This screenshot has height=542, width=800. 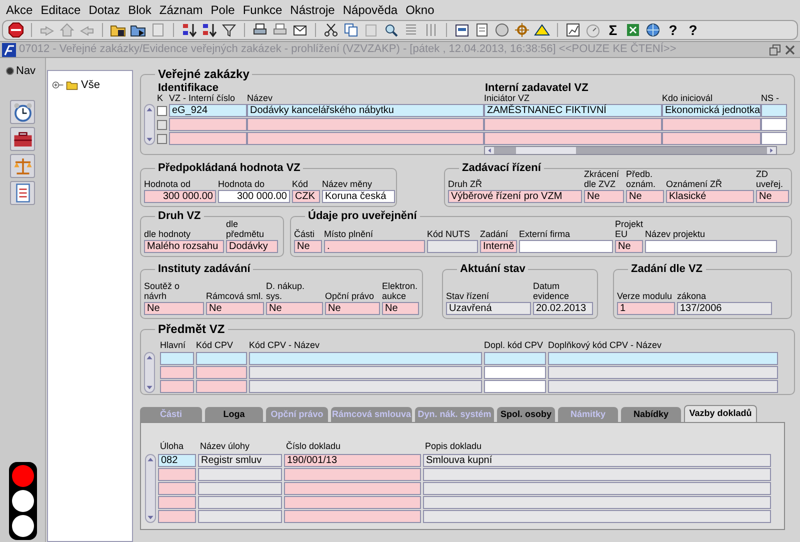 I want to click on menu-item: Nápověda, so click(x=370, y=9).